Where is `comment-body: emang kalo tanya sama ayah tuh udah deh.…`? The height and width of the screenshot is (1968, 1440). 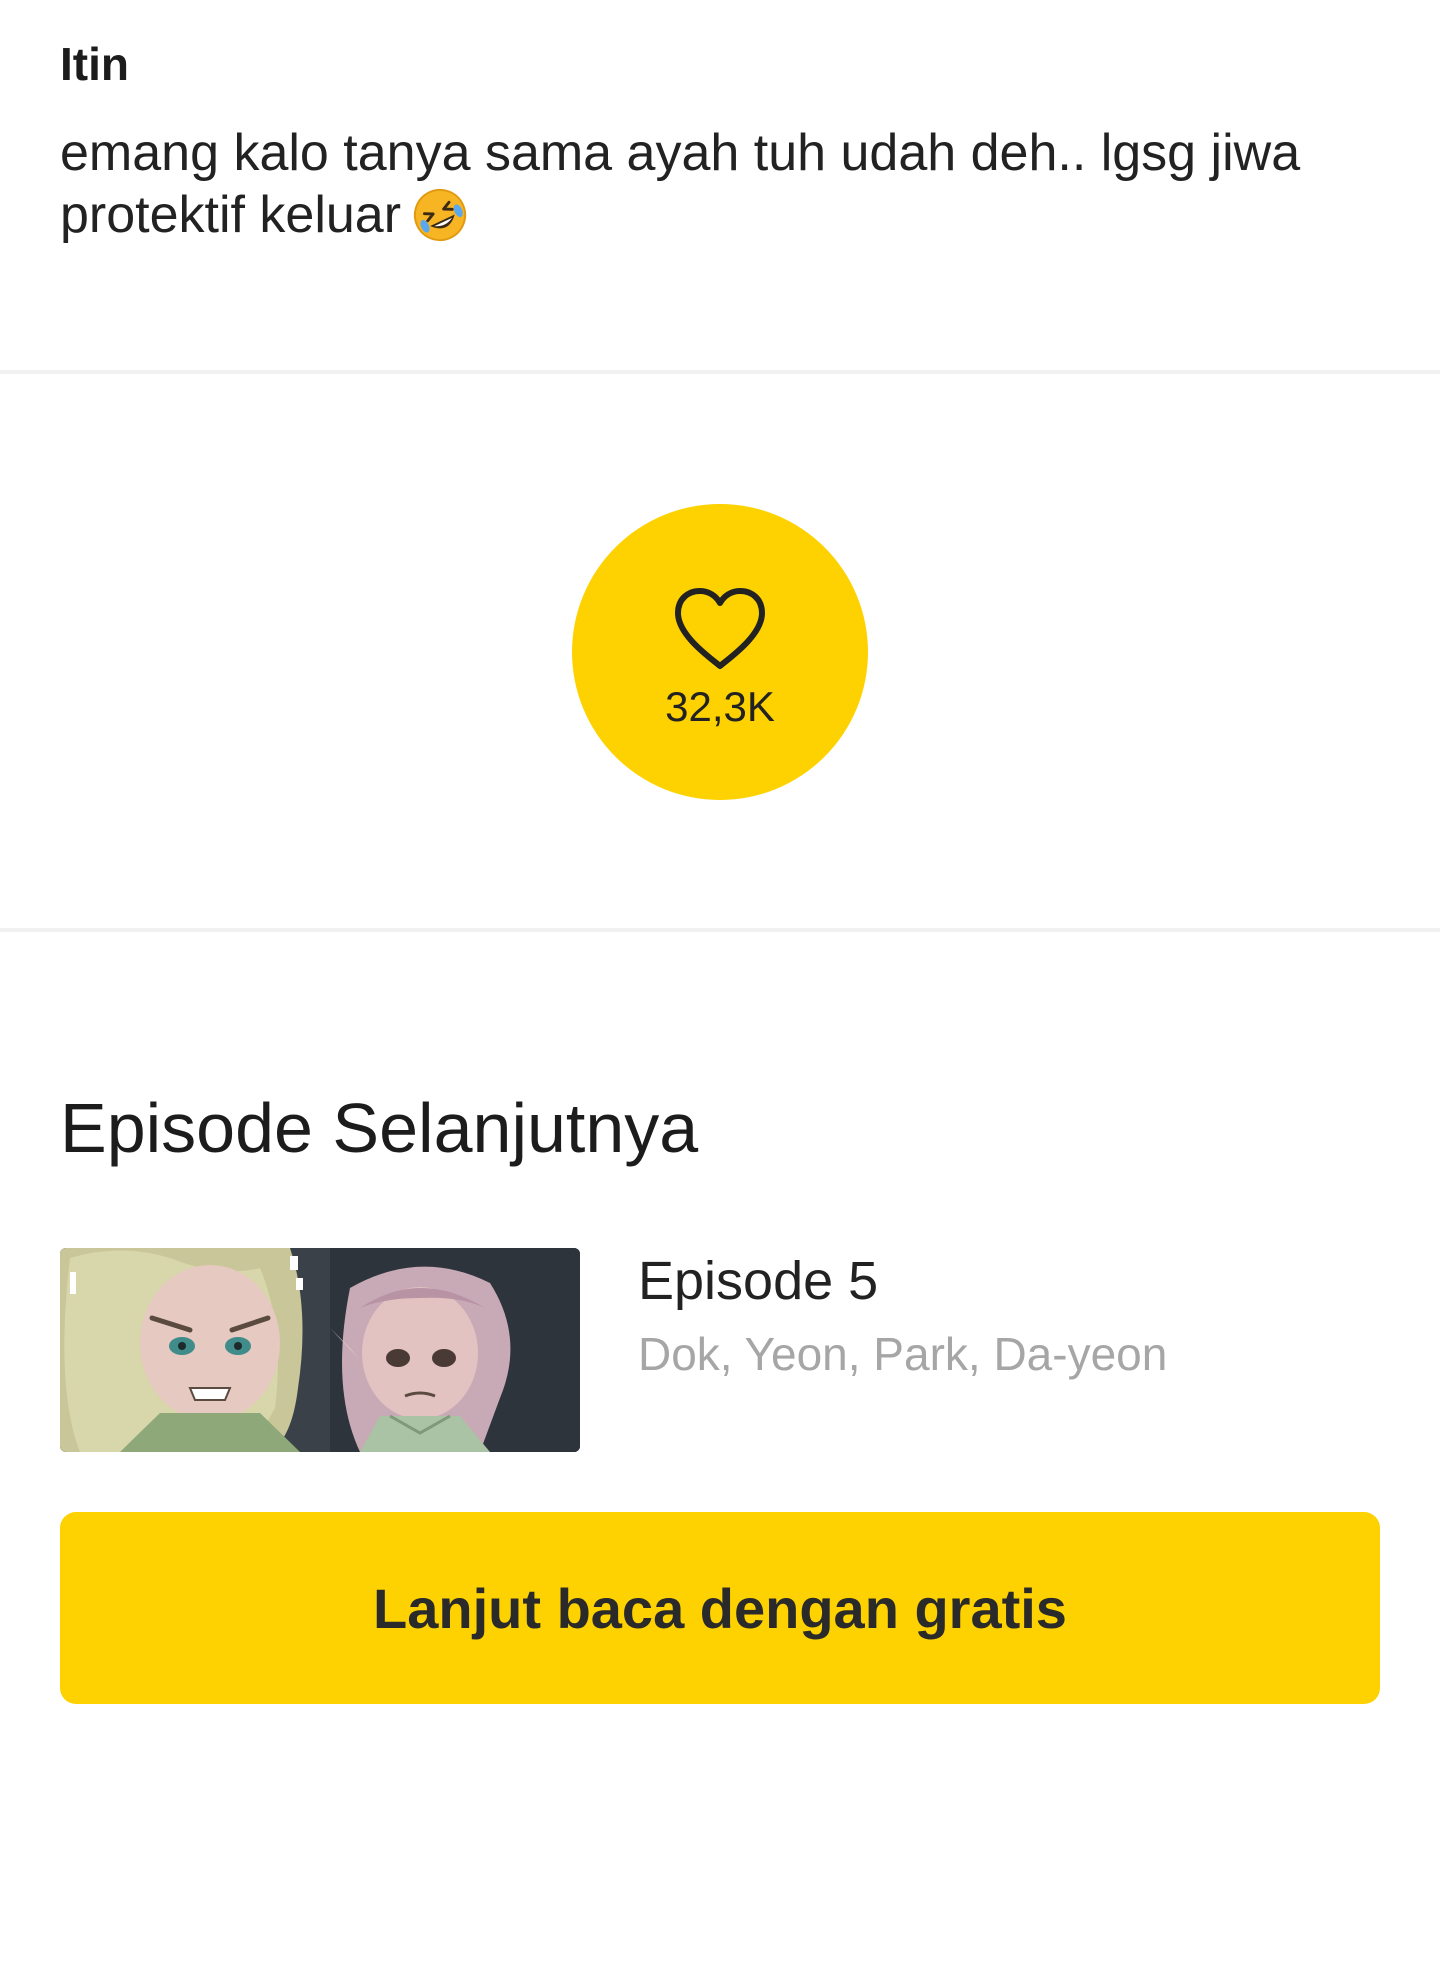
comment-body: emang kalo tanya sama ayah tuh udah deh.… is located at coordinates (720, 184).